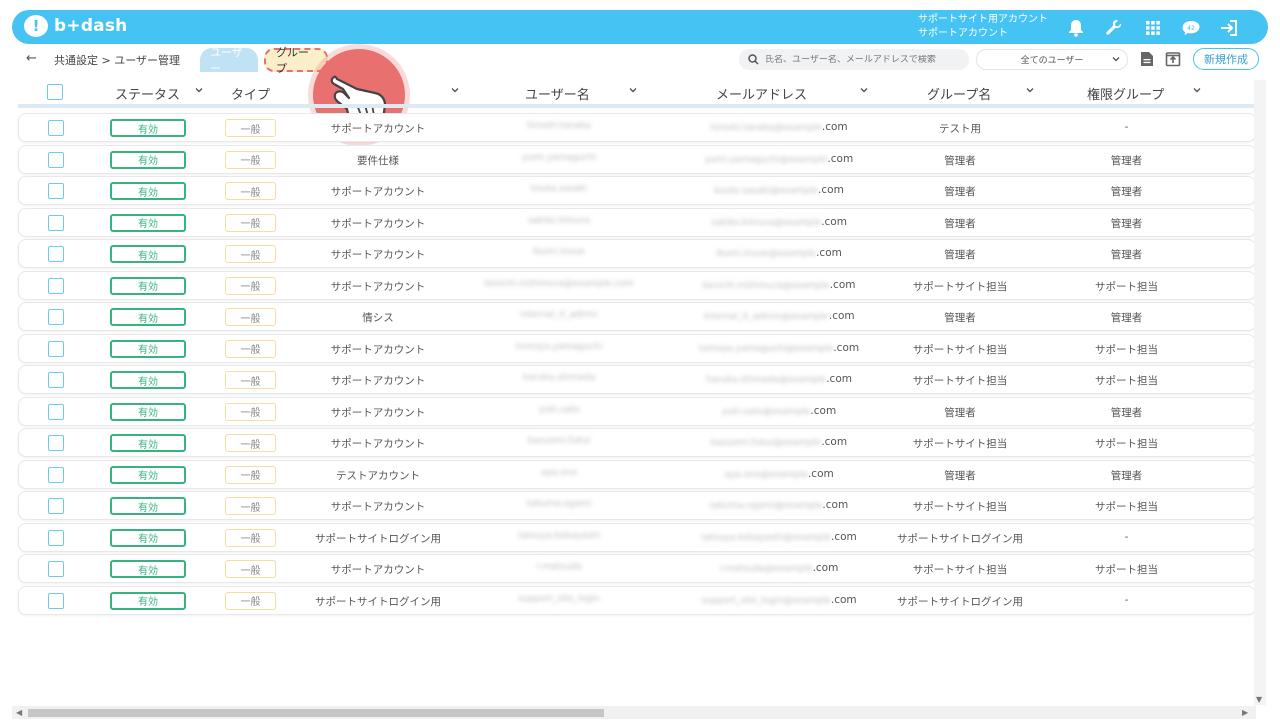  What do you see at coordinates (640, 59) in the screenshot?
I see `sub-toolbar: ← 共通設定 > ユーザー管理 ユーザー グループ 全てのユーザー 新規作成` at bounding box center [640, 59].